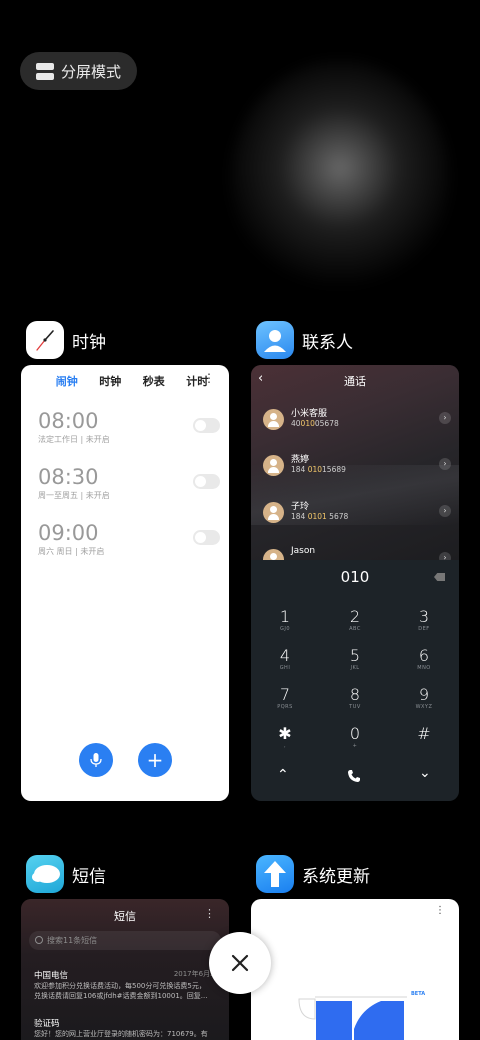  Describe the element at coordinates (315, 423) in the screenshot. I see `contact-number: 4001005678` at that location.